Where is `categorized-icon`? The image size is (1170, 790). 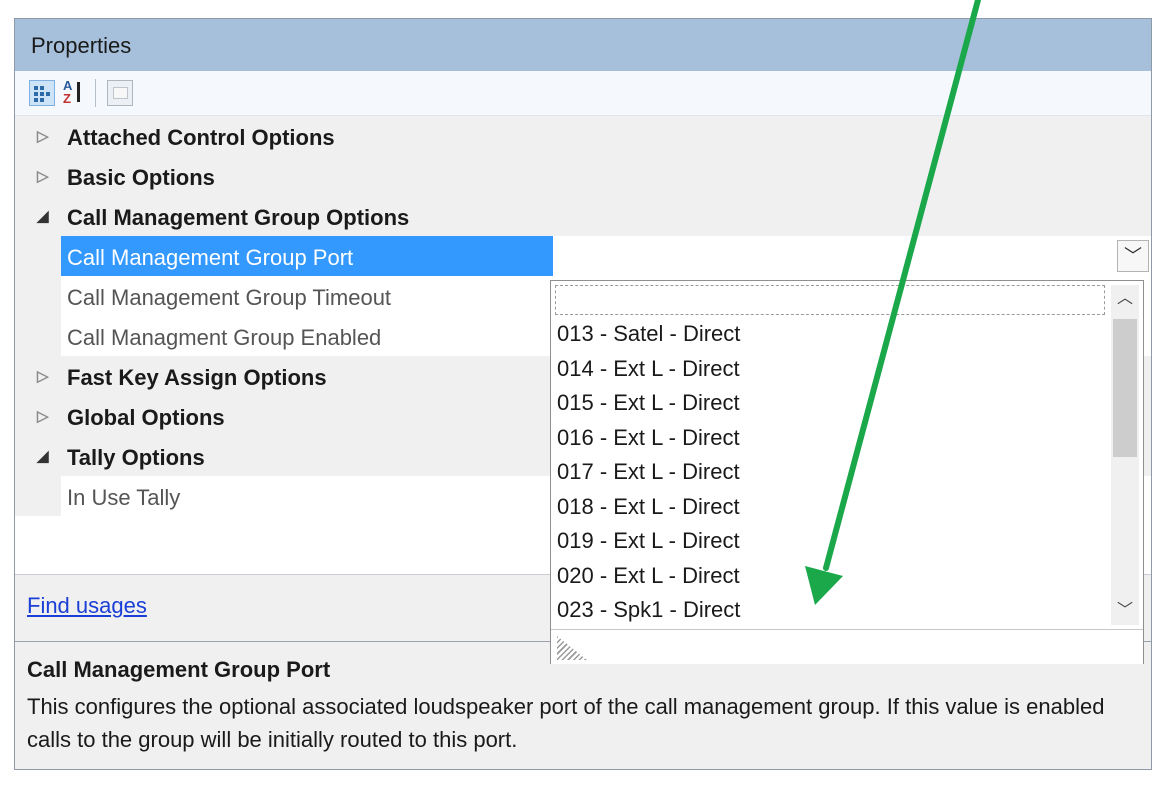 categorized-icon is located at coordinates (42, 93).